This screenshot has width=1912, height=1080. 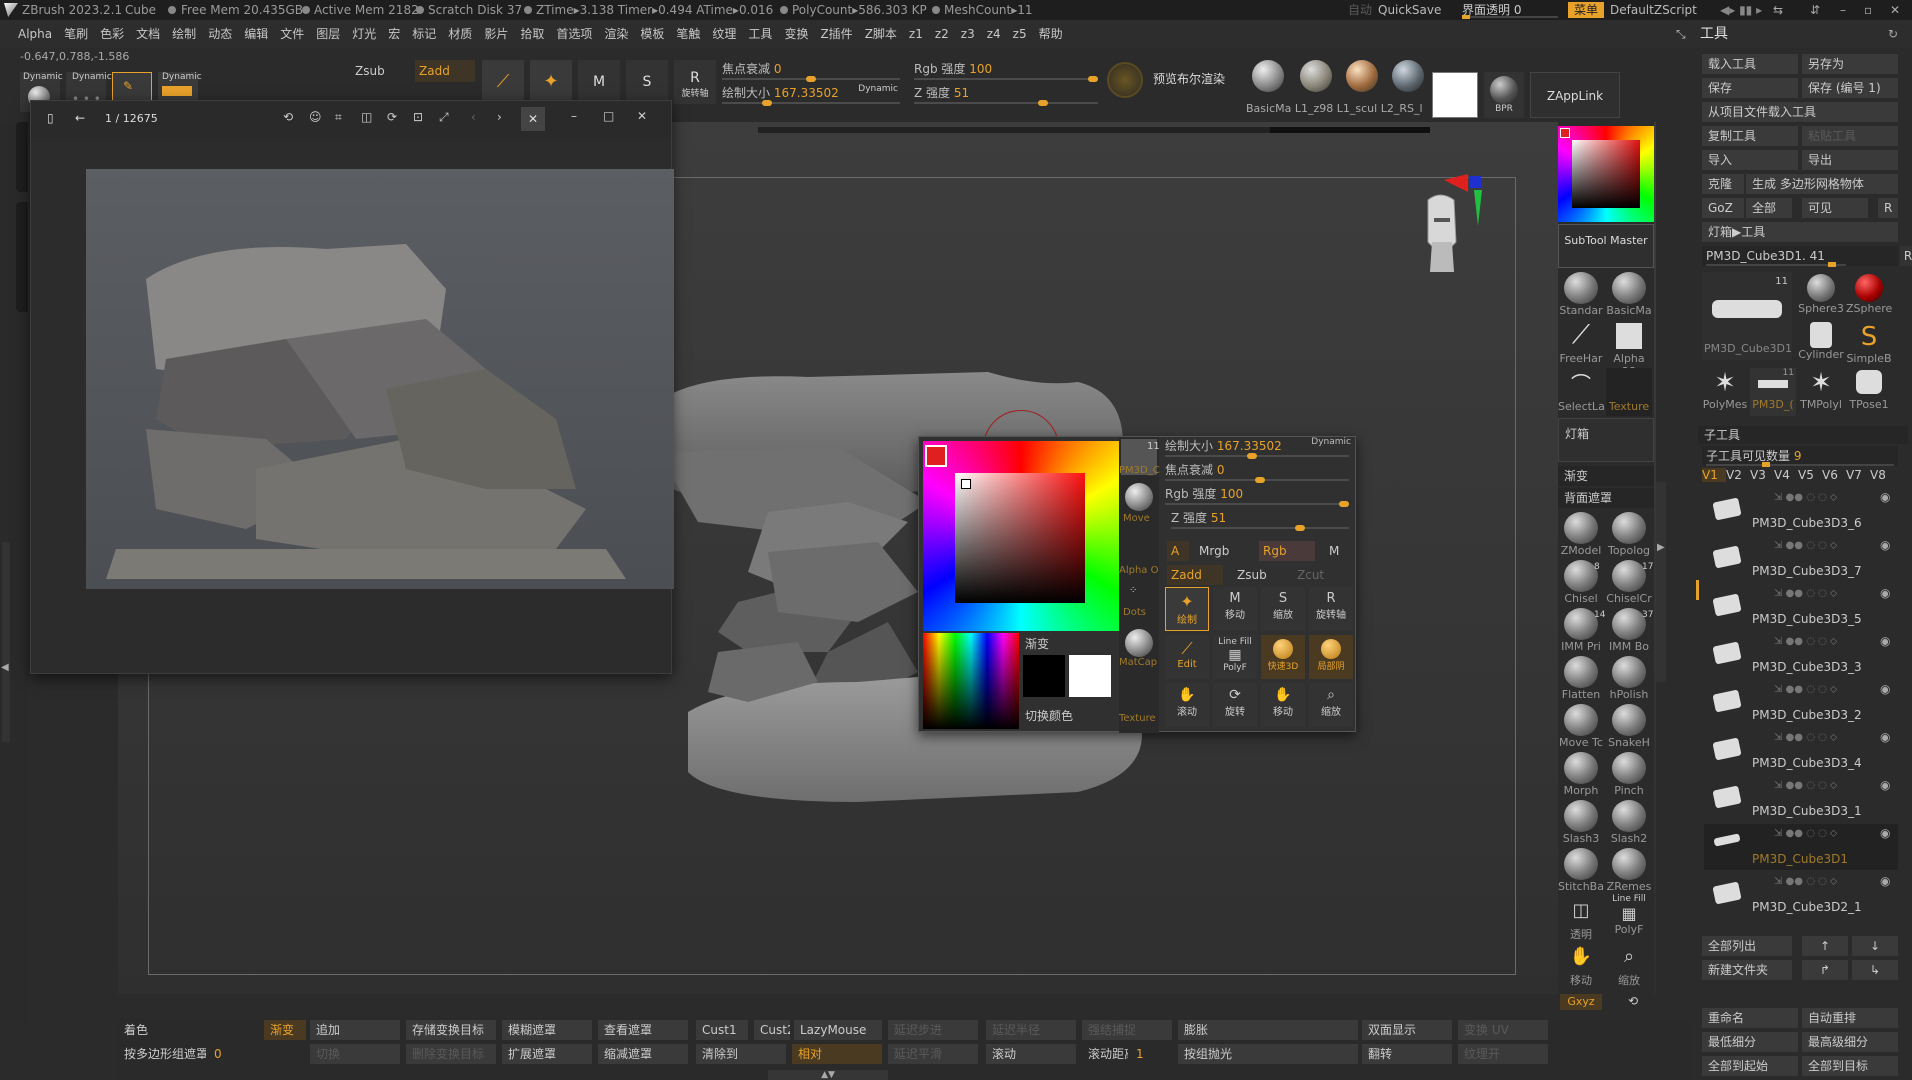 I want to click on tool-action-button: 克隆, so click(x=1723, y=184).